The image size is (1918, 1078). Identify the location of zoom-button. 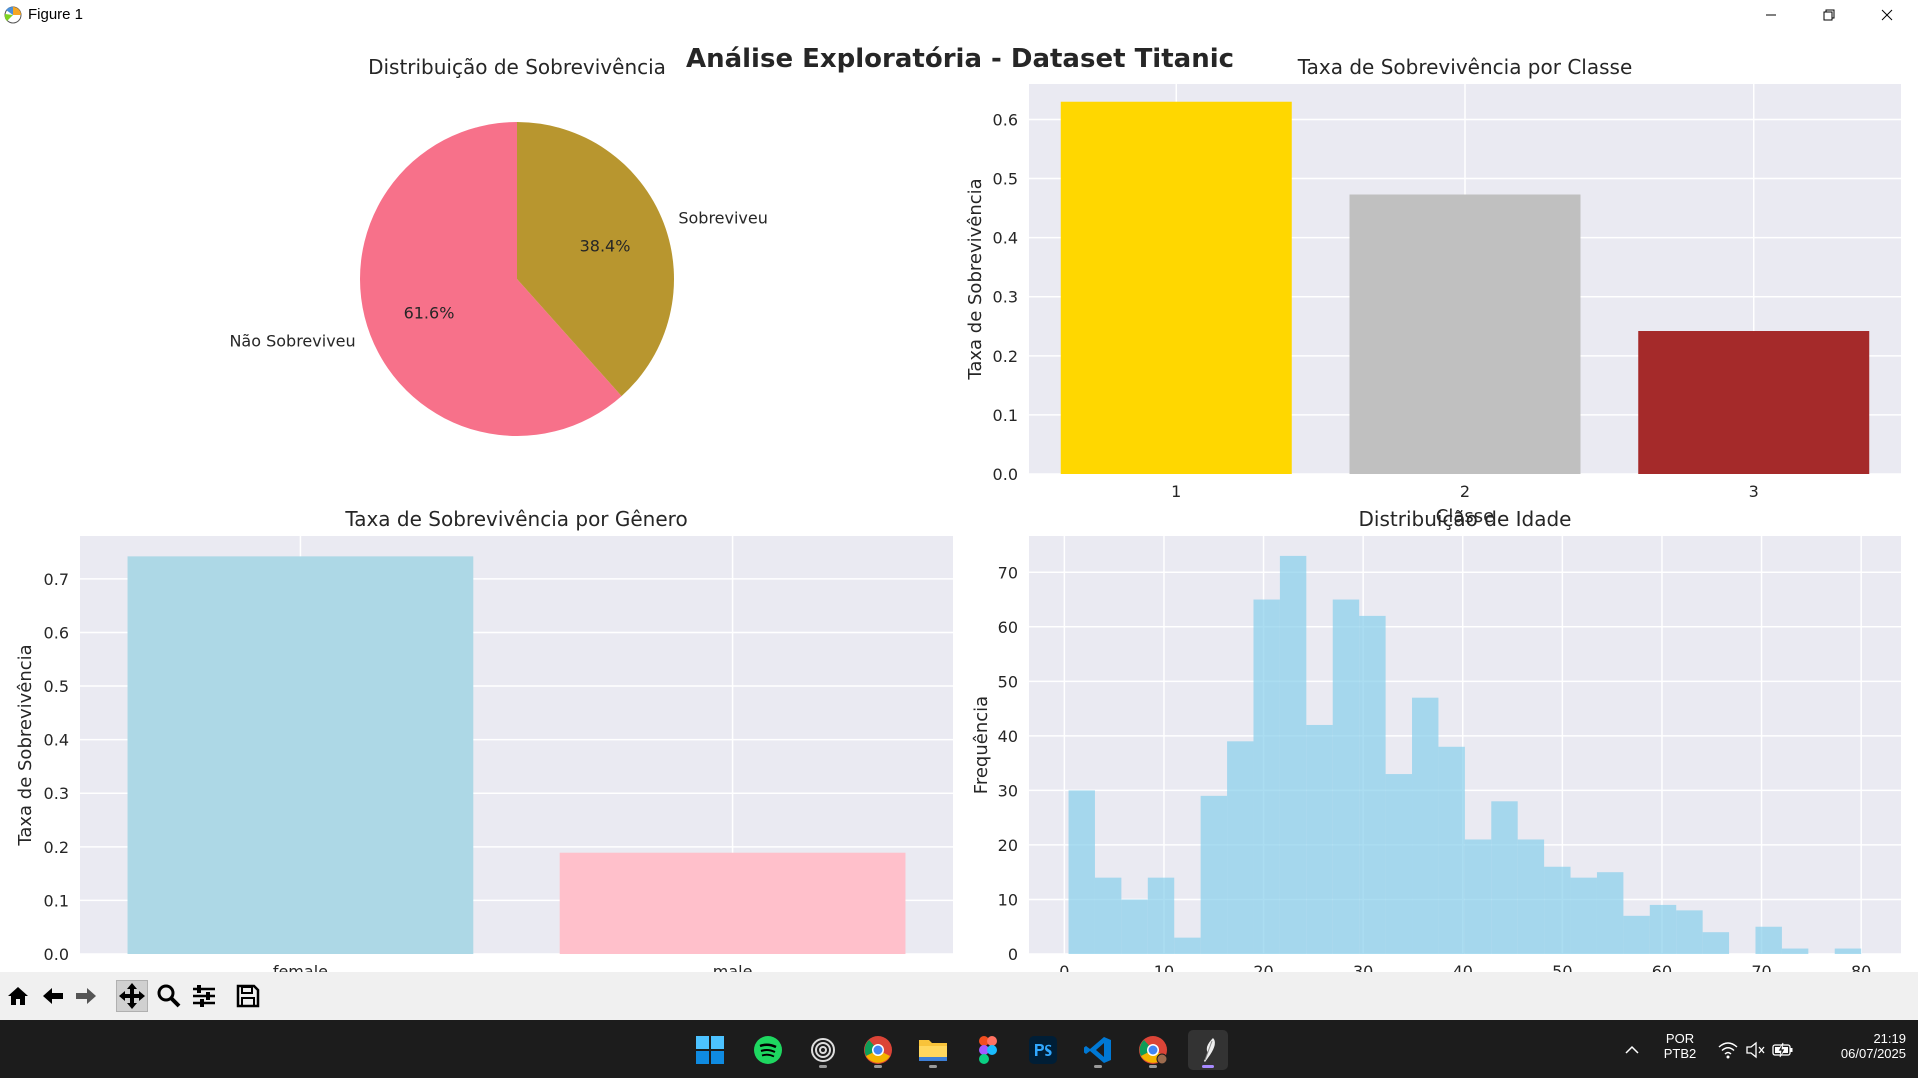
(169, 996).